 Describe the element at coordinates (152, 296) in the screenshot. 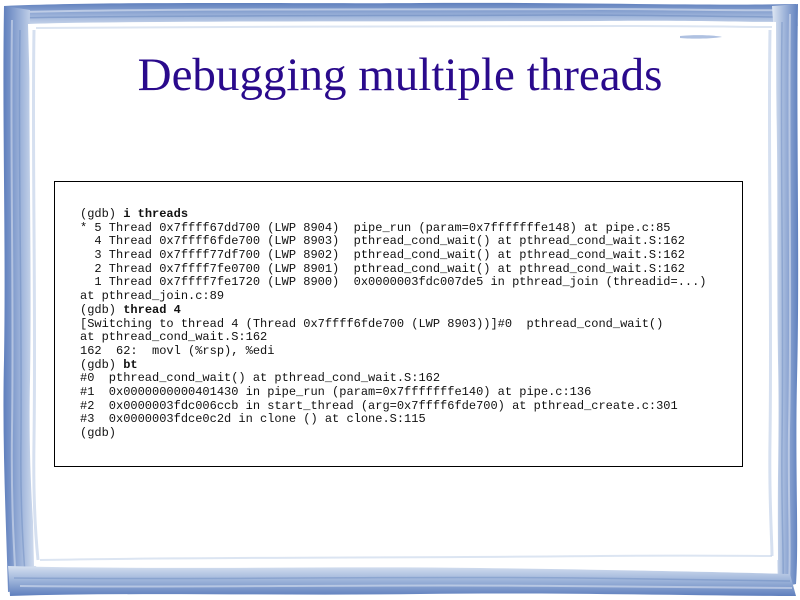

I see `gdb-line-text: at pthread_join.c:89` at that location.